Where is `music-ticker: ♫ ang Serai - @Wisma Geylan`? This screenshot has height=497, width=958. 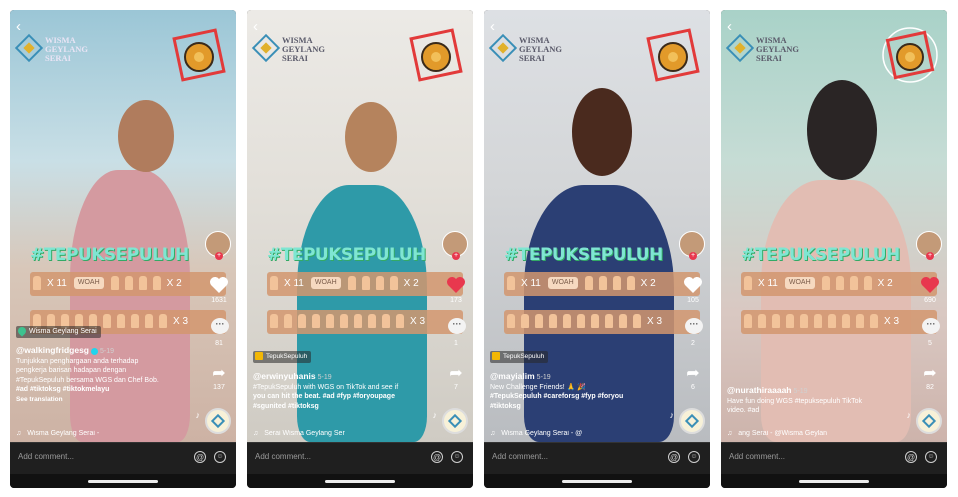
music-ticker: ♫ ang Serai - @Wisma Geylan is located at coordinates (817, 433).